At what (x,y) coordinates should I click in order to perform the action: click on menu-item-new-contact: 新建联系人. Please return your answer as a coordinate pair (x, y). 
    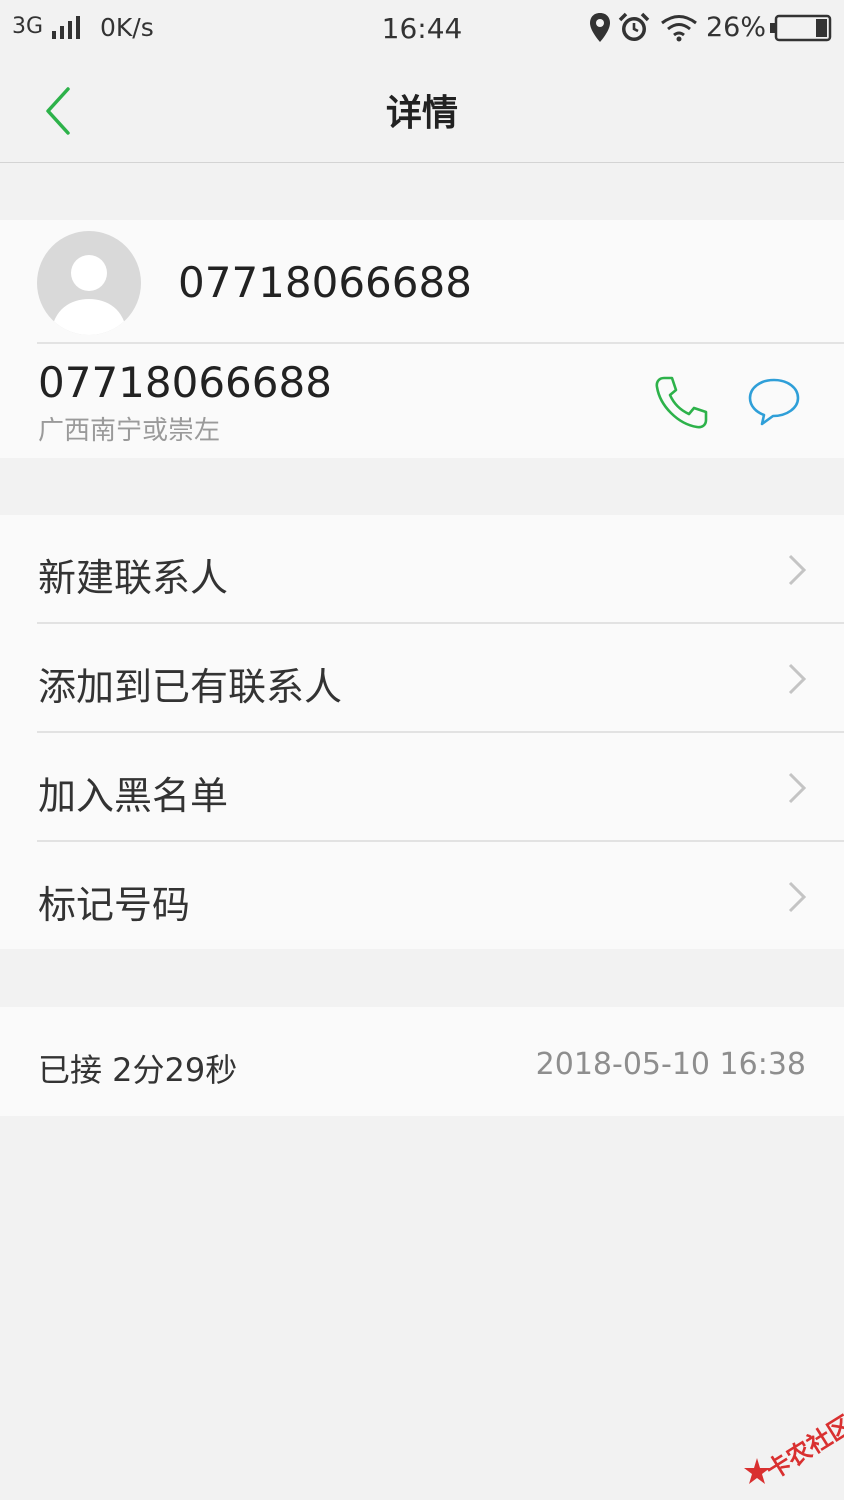
    Looking at the image, I should click on (422, 569).